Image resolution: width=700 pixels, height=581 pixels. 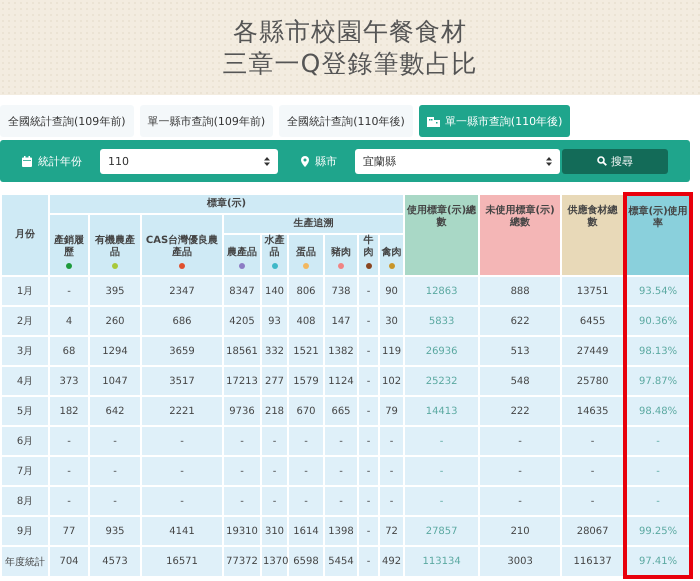 I want to click on table-cell: 116137, so click(x=593, y=561).